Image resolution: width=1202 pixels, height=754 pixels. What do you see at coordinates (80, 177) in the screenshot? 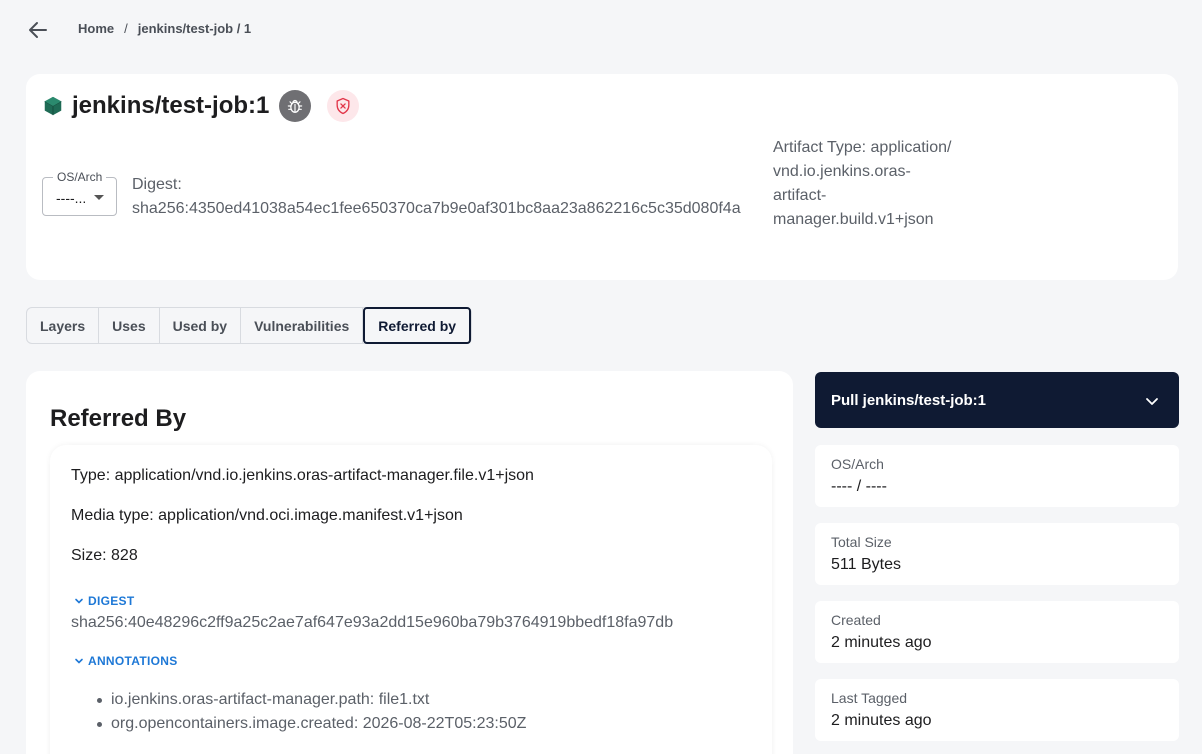
I see `os-arch-select-label: OS/Arch` at bounding box center [80, 177].